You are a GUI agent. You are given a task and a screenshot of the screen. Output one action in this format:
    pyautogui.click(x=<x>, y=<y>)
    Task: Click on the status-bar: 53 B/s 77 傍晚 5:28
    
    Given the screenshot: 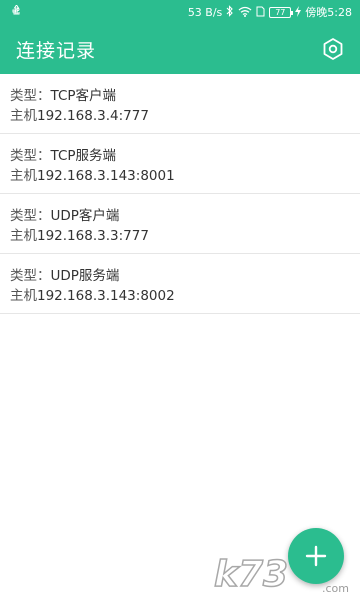 What is the action you would take?
    pyautogui.click(x=180, y=12)
    